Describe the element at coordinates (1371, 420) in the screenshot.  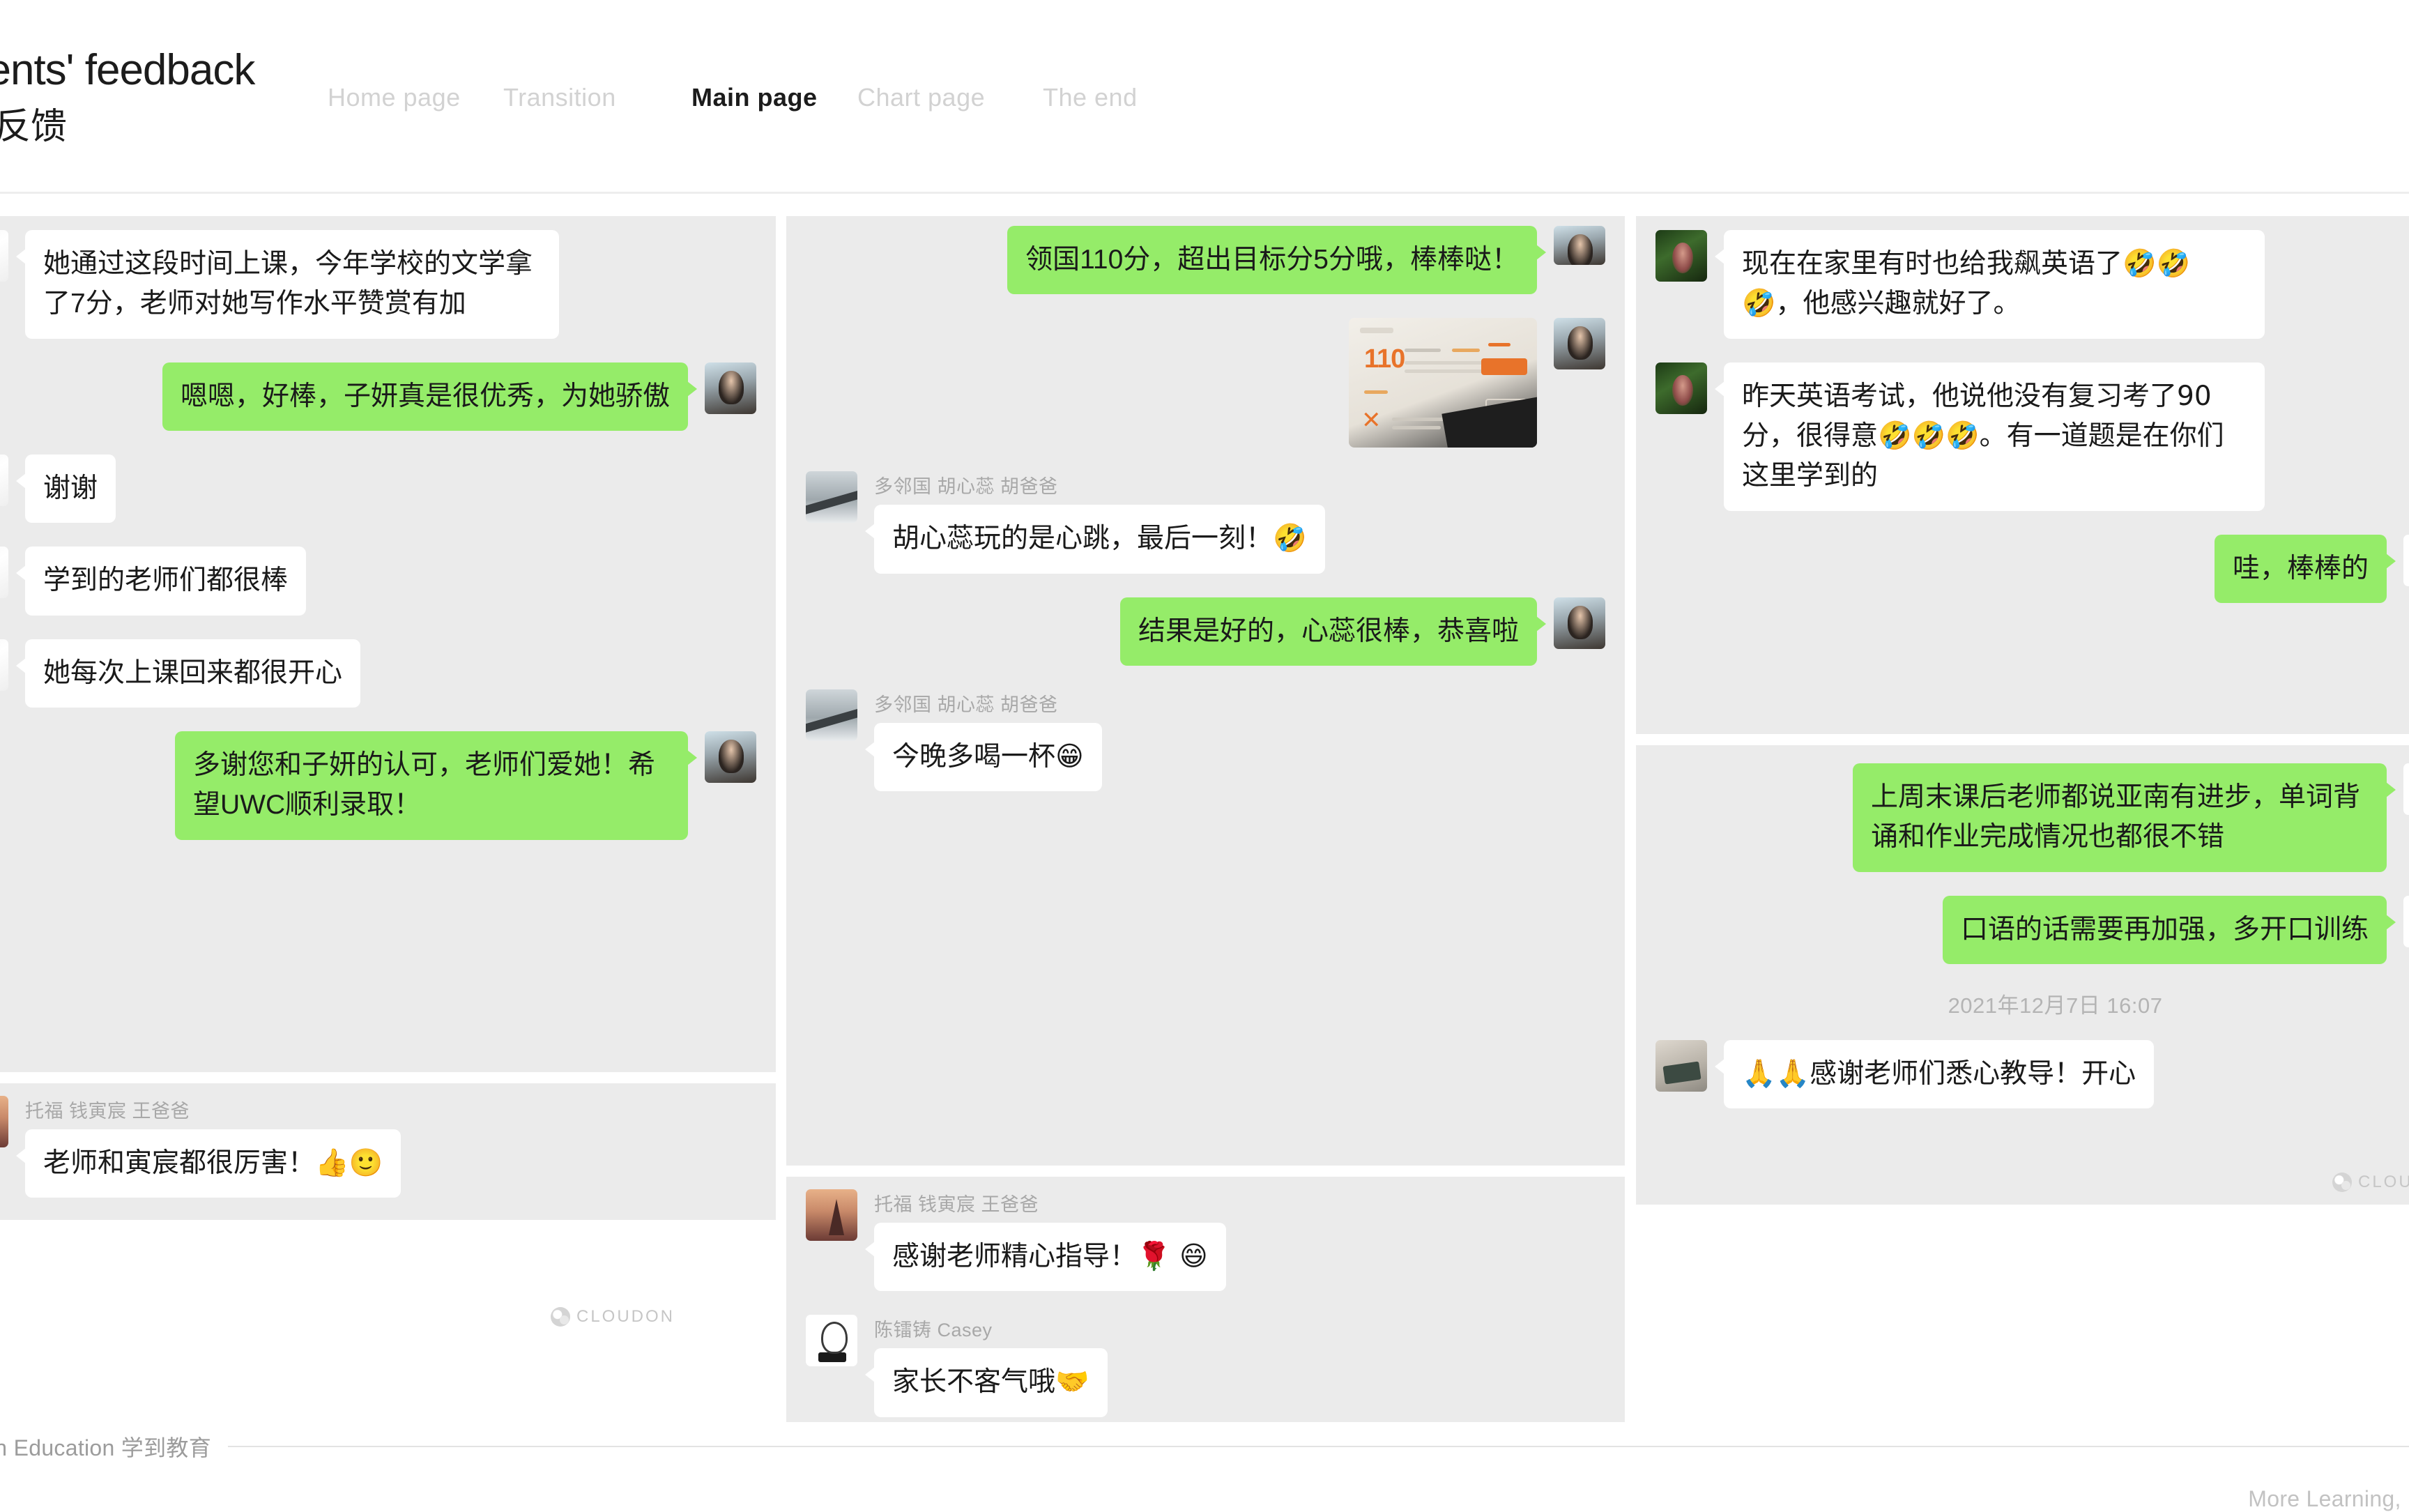
I see `cross-icon: ✕` at that location.